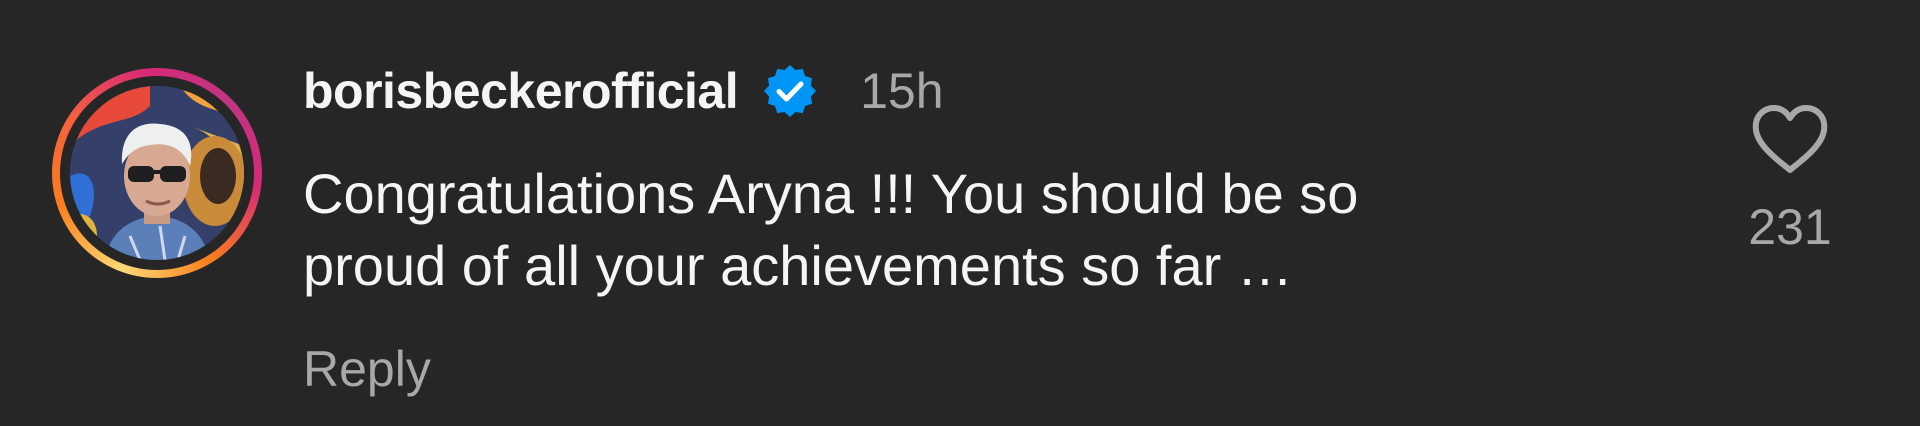 The image size is (1920, 426). I want to click on like-count: 231, so click(1790, 227).